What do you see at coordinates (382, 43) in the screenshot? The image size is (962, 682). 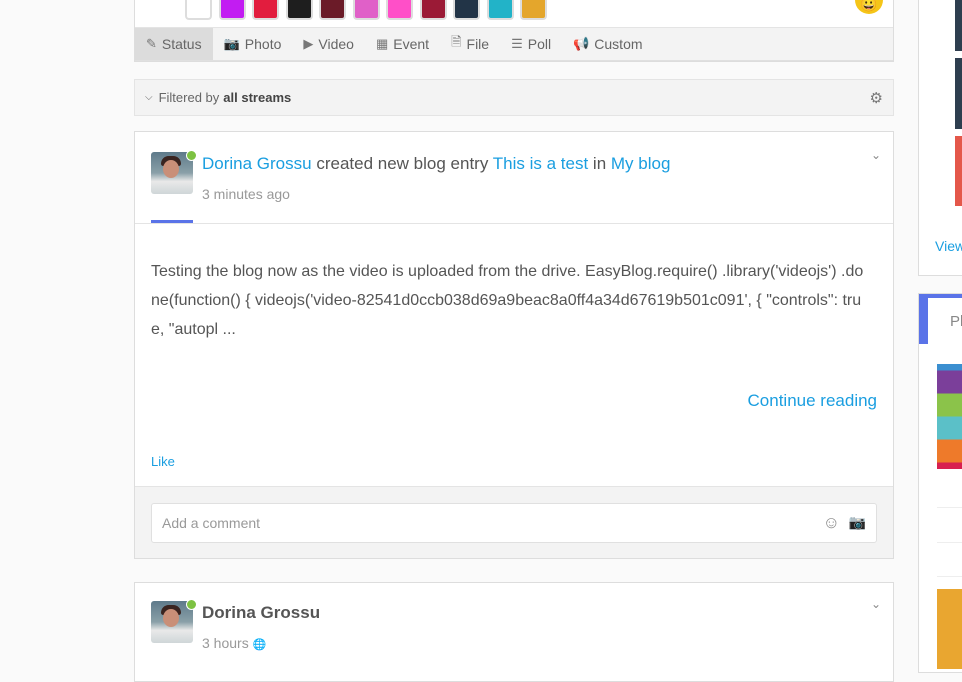 I see `calendar-icon: ▦` at bounding box center [382, 43].